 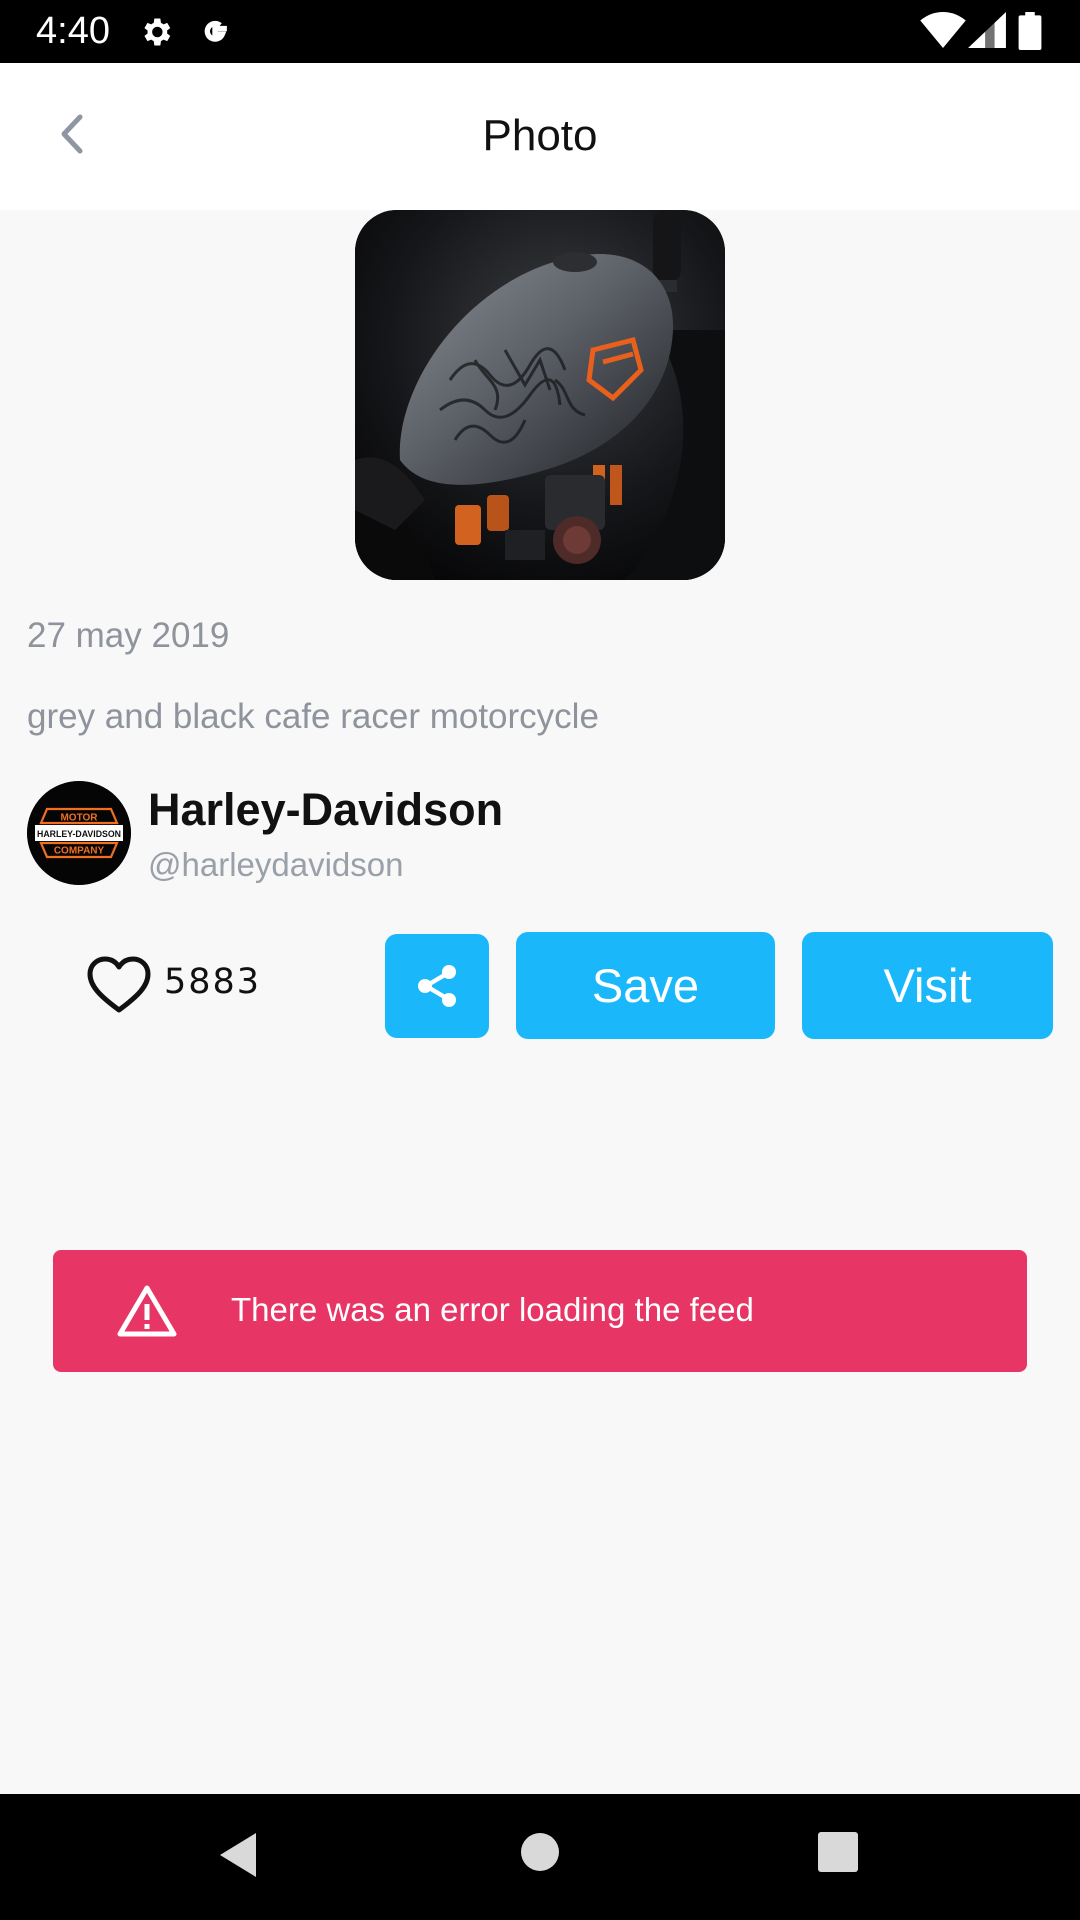 I want to click on cell-signal-icon, so click(x=987, y=30).